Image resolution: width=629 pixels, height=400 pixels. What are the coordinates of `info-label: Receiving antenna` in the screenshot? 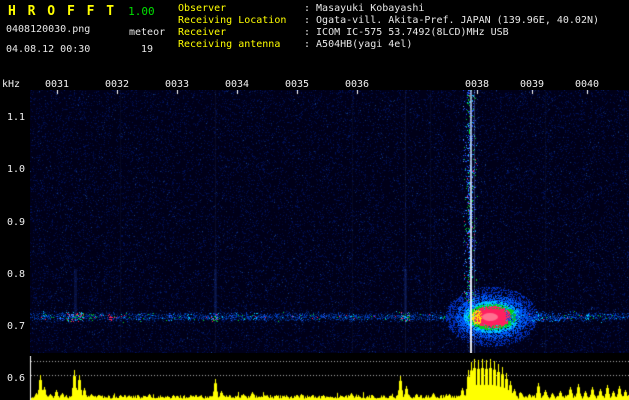 It's located at (229, 44).